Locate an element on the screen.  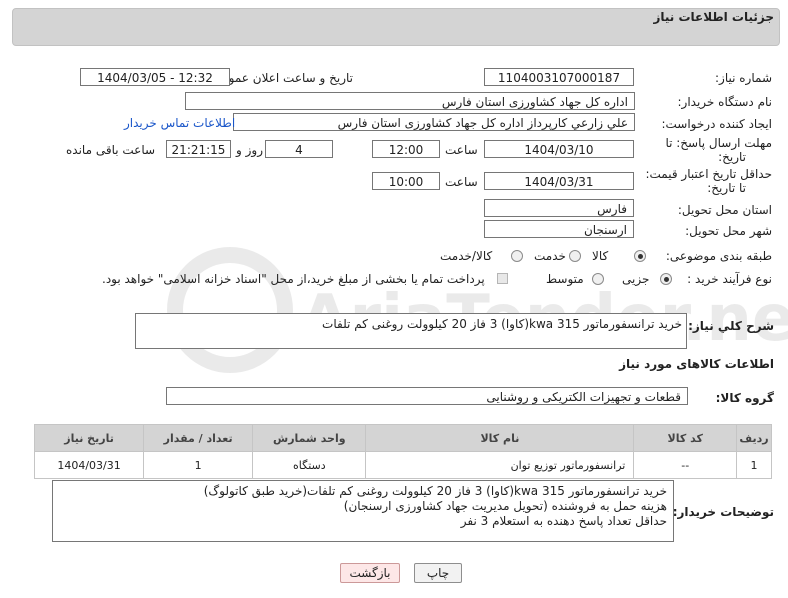
buyer-contact-link: اطلاعات تماس خریدار is located at coordinates (179, 123).